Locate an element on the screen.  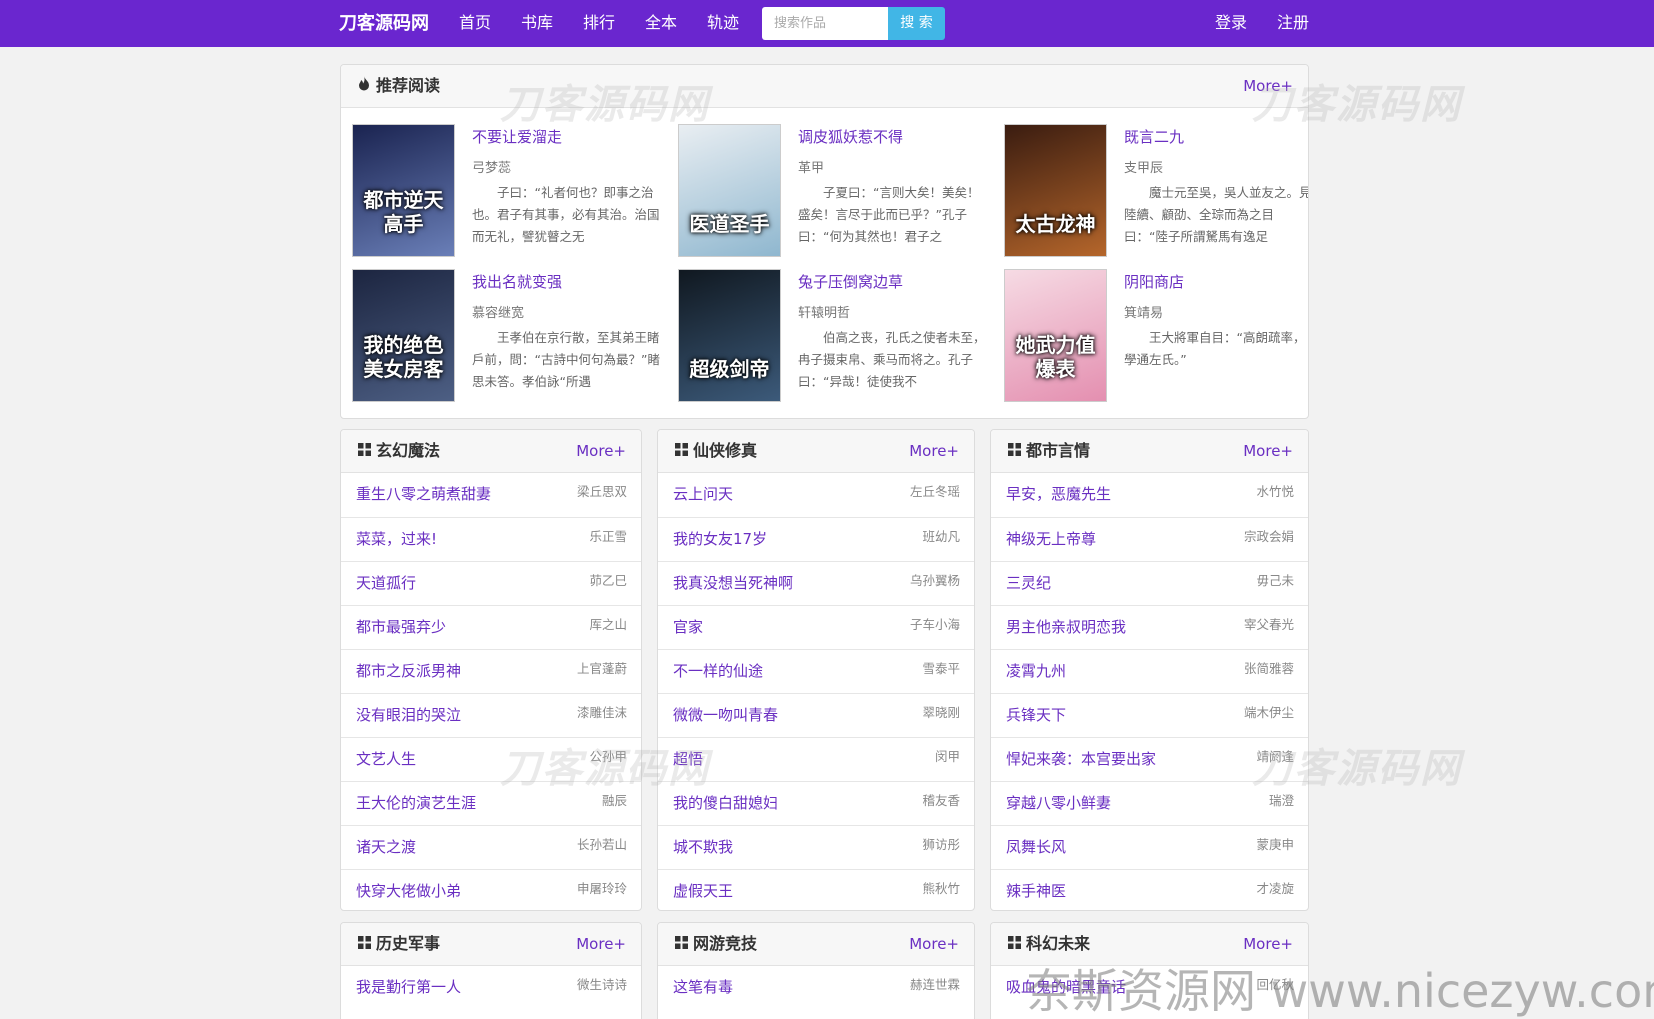
category-title: 科幻未来 is located at coordinates (1048, 944).